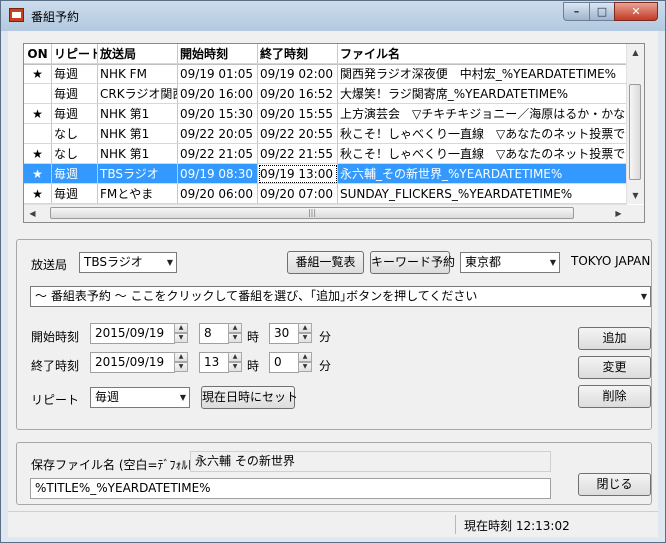 This screenshot has height=543, width=666. I want to click on start-hour-spinner: ▲ ▼, so click(235, 333).